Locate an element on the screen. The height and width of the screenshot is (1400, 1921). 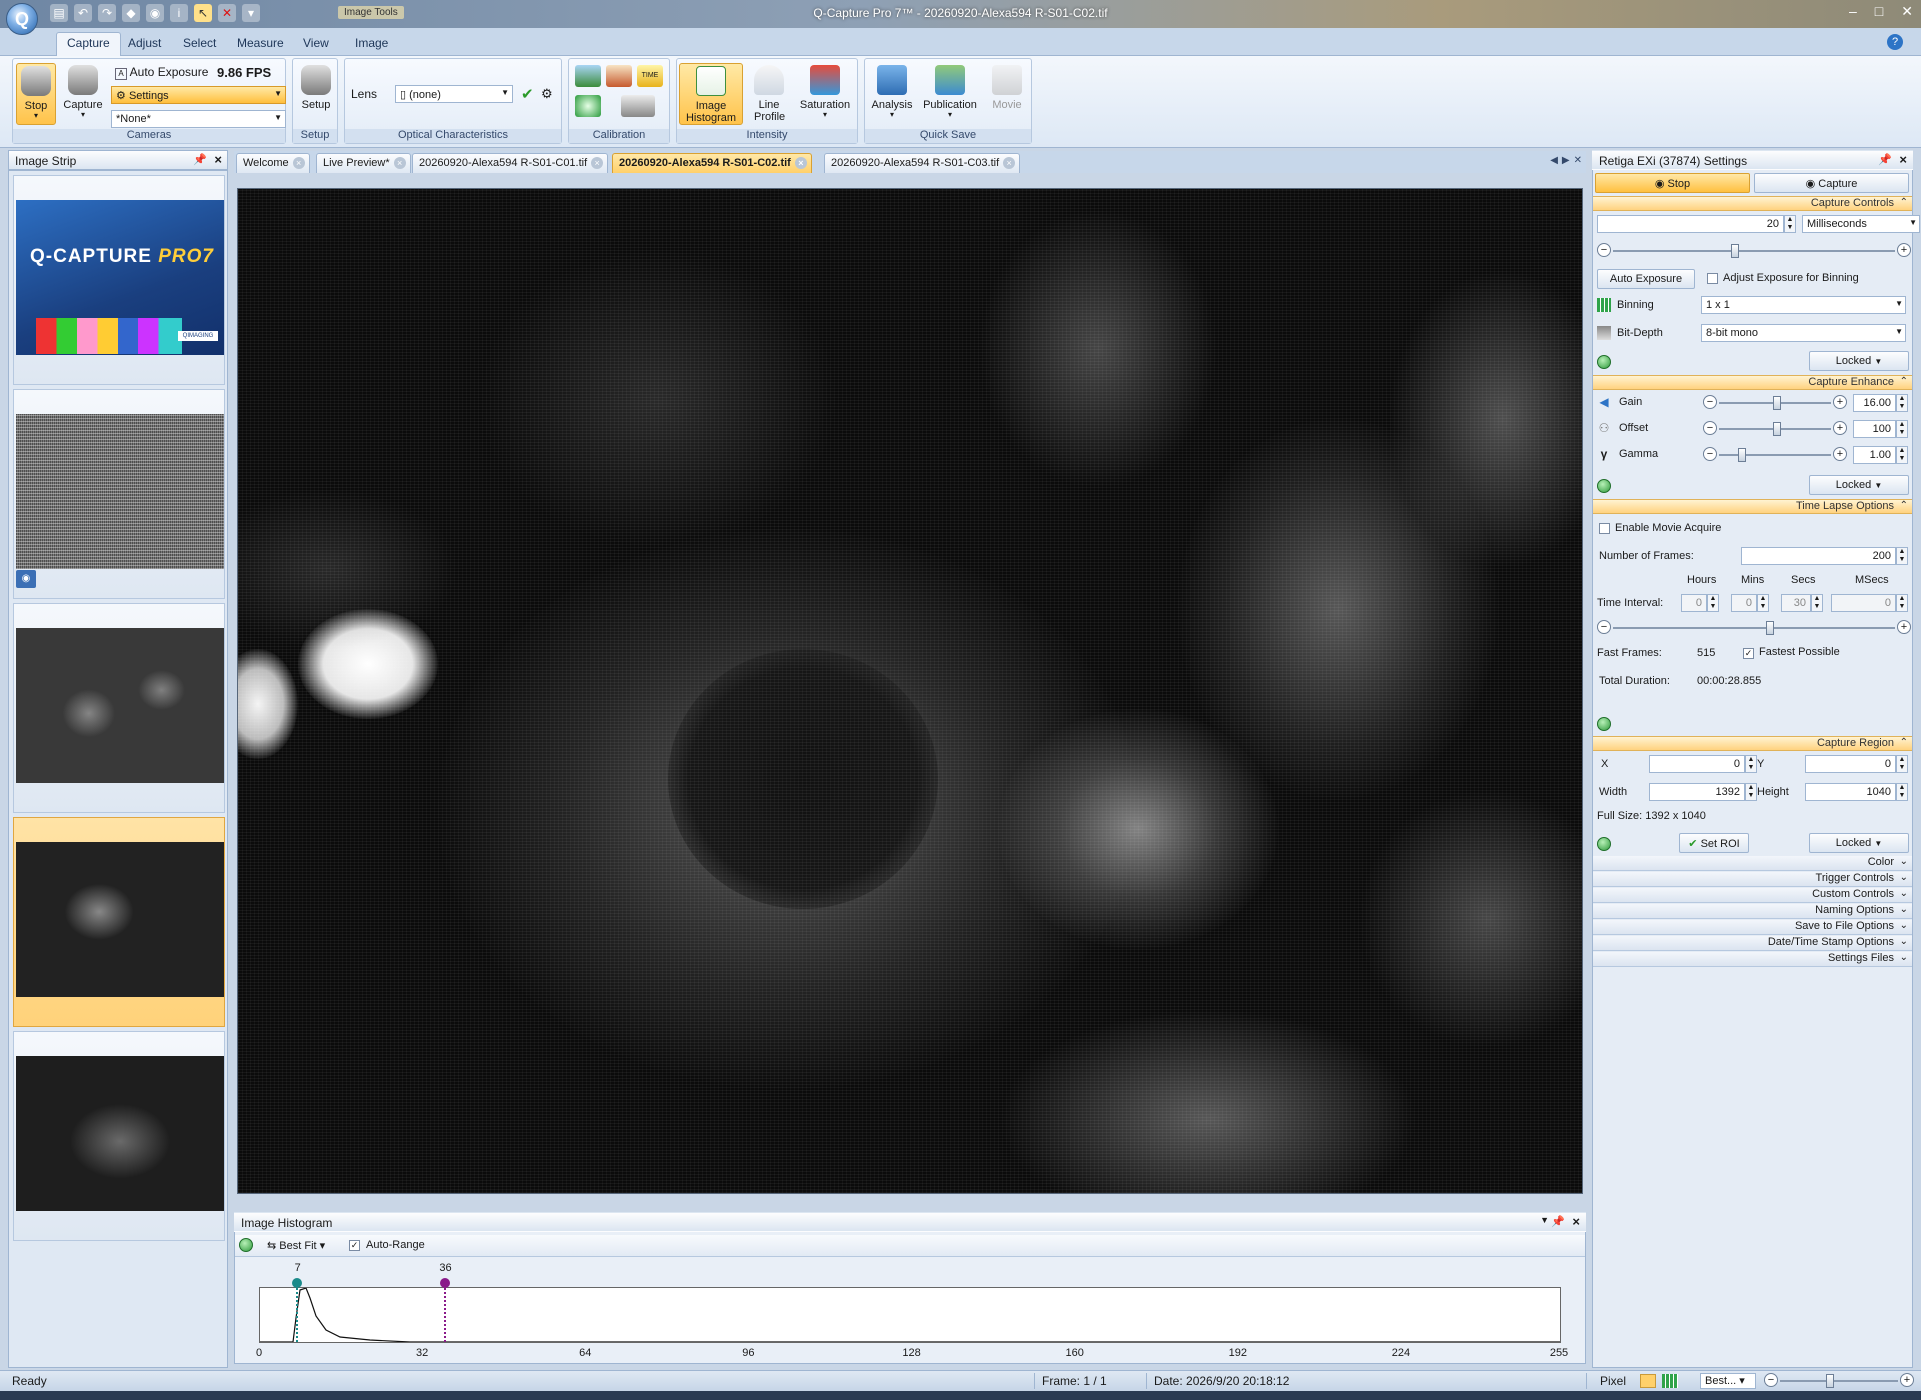
exposure-unit-select: Milliseconds ▼ is located at coordinates (1861, 224).